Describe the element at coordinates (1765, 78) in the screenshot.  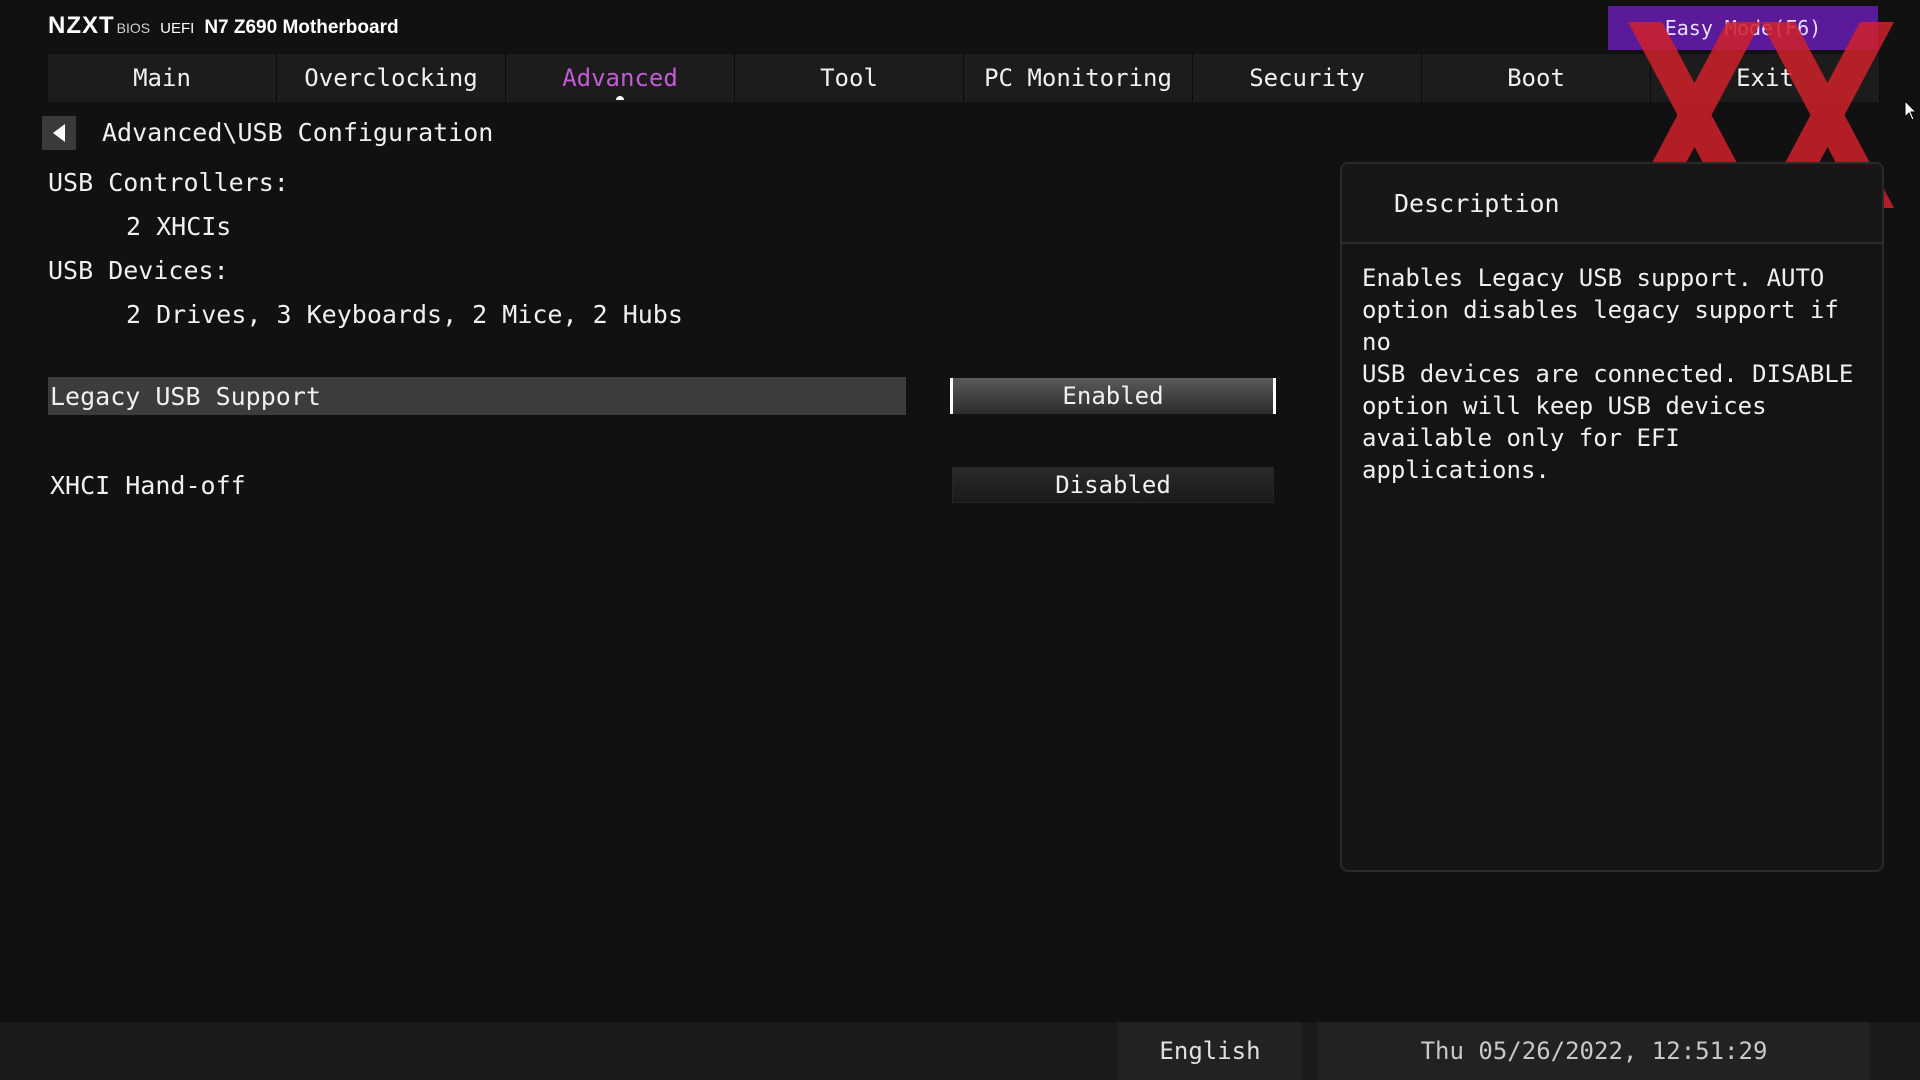
I see `tab-exit: Exit` at that location.